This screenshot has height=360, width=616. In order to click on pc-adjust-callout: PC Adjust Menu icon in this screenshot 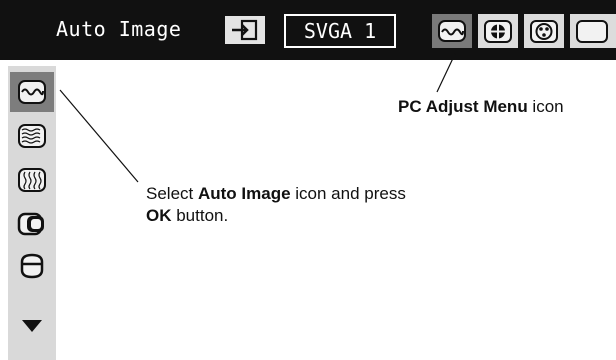, I will do `click(481, 107)`.